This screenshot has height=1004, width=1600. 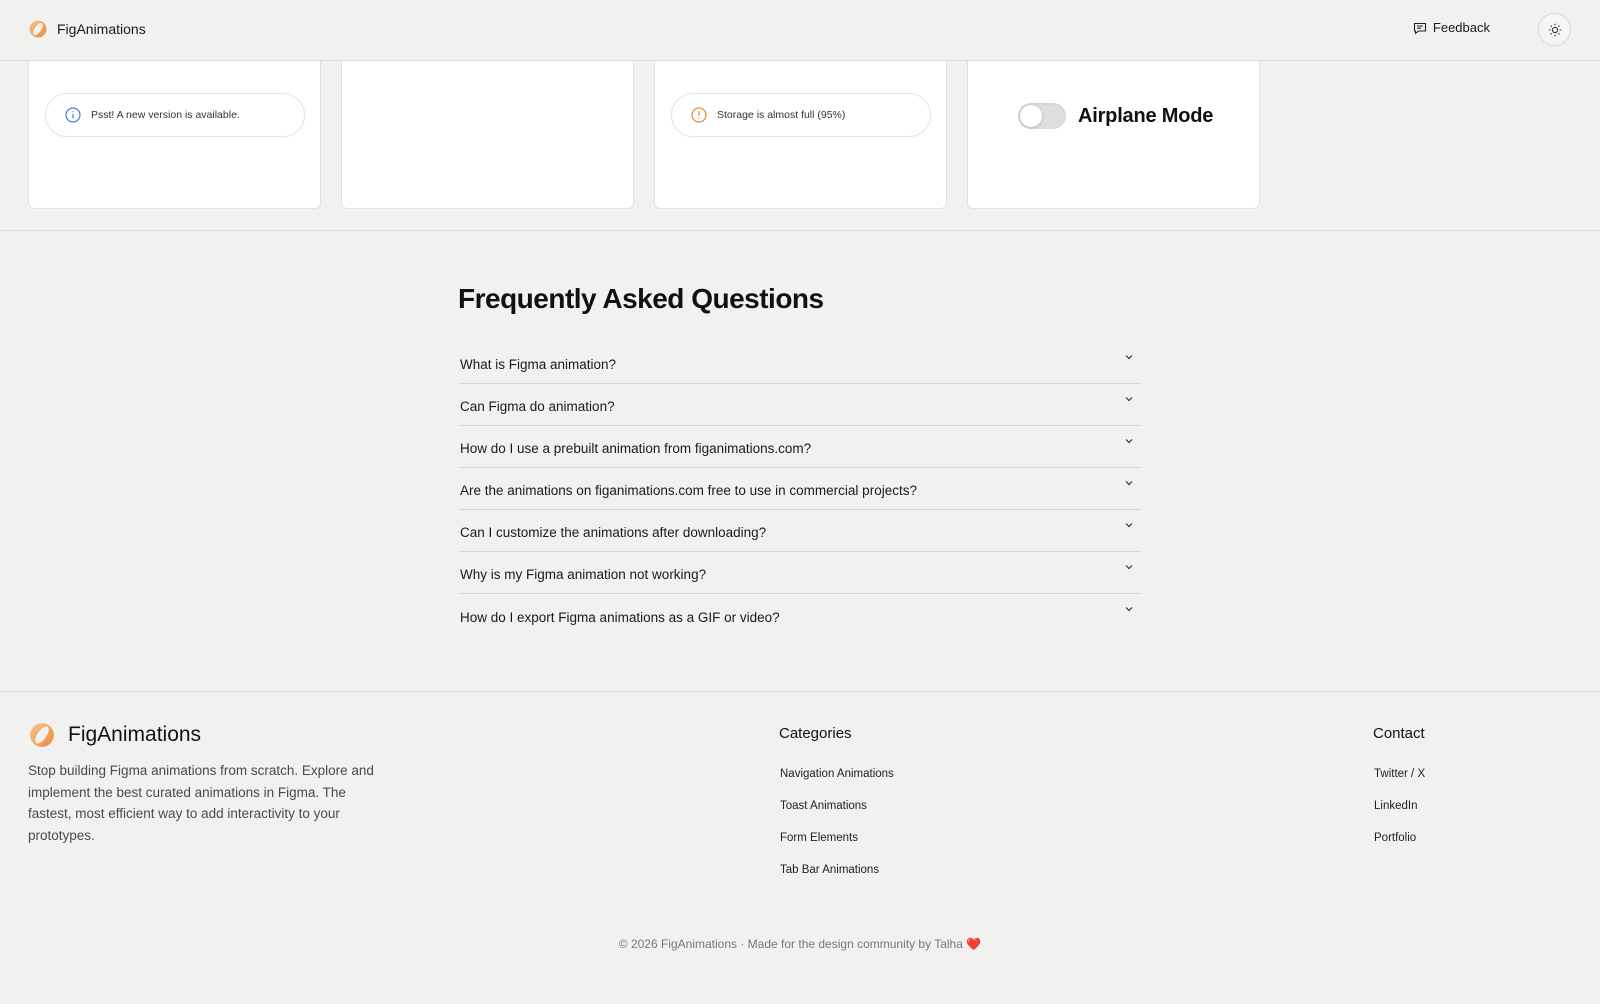 What do you see at coordinates (781, 115) in the screenshot?
I see `toast-warning-text: Storage is almost full (95%)` at bounding box center [781, 115].